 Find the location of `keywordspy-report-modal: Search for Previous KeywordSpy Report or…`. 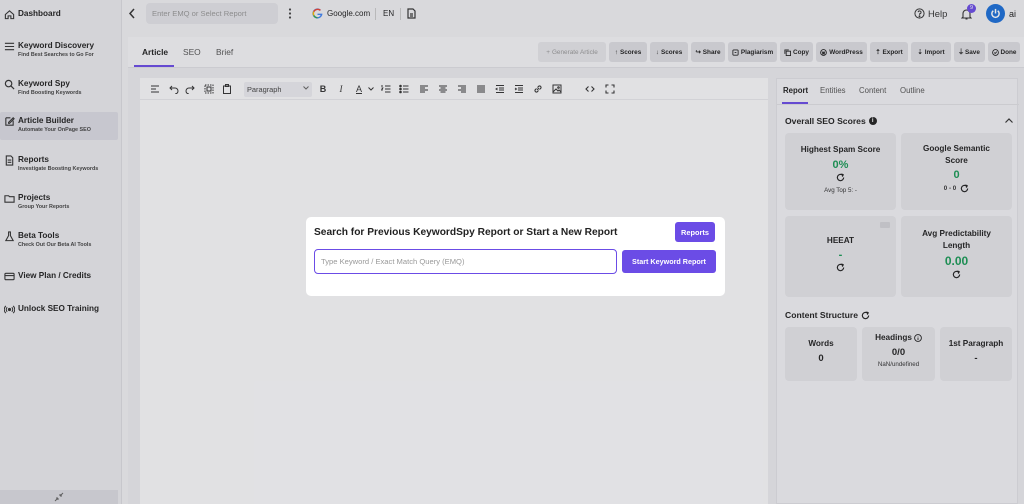

keywordspy-report-modal: Search for Previous KeywordSpy Report or… is located at coordinates (515, 256).